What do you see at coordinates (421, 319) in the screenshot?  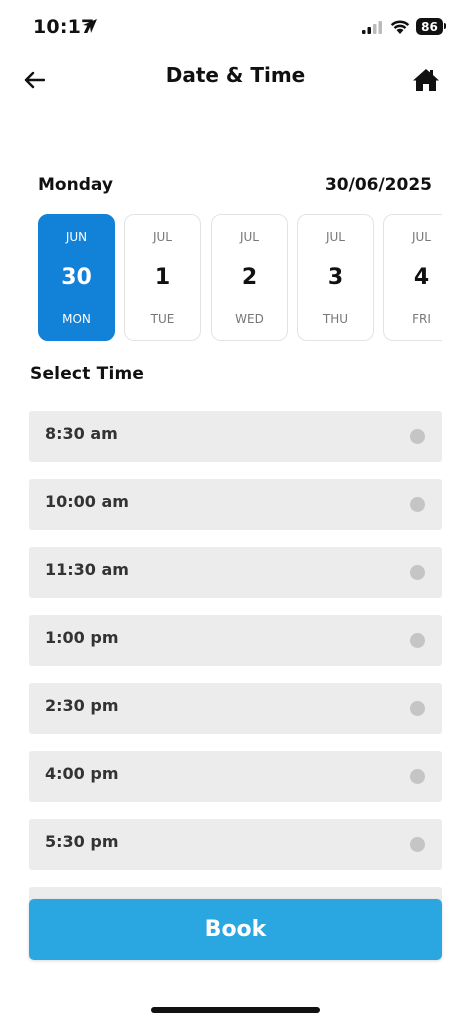 I see `date-card-weekday: FRI` at bounding box center [421, 319].